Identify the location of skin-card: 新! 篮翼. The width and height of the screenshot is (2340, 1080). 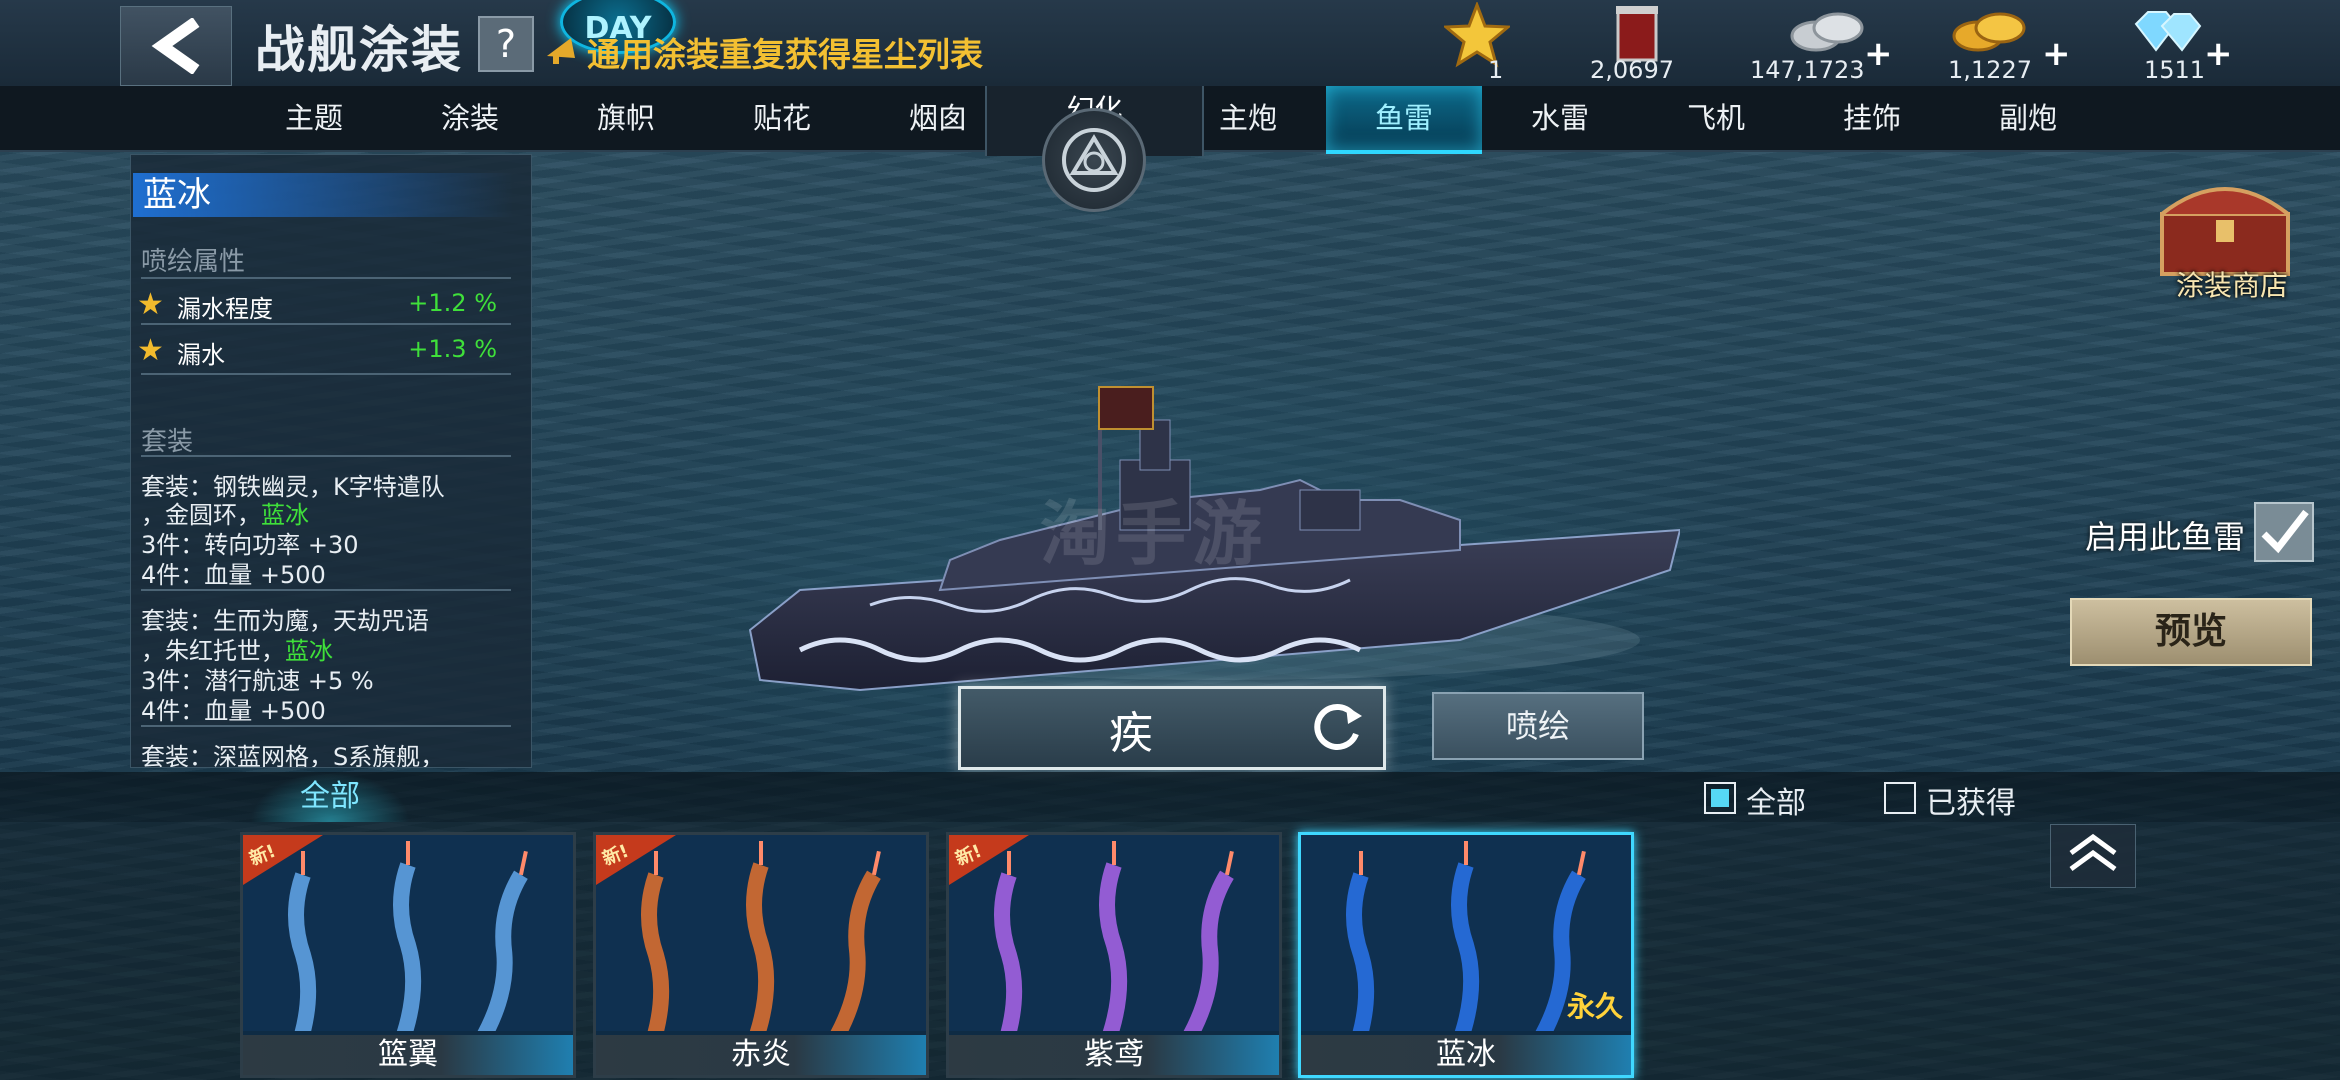
(408, 955).